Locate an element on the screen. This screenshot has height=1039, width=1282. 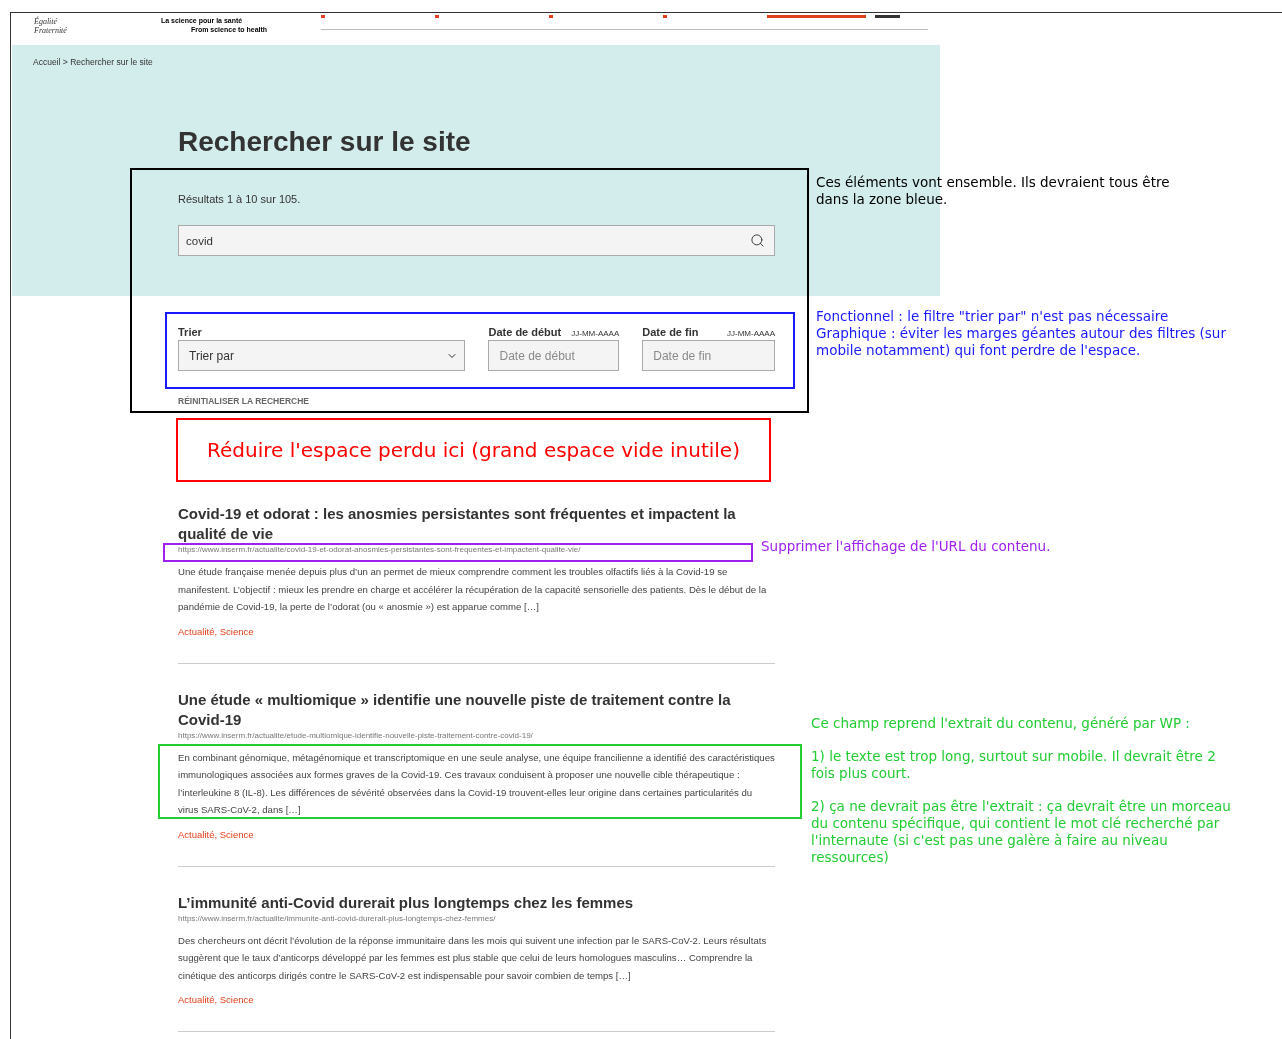
reset-search-link: RÉINITIALISER LA RECHERCHE is located at coordinates (243, 401).